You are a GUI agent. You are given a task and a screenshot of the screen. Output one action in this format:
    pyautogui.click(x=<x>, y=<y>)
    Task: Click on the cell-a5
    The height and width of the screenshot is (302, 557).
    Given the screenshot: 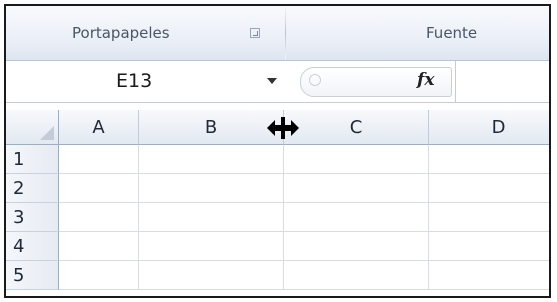 What is the action you would take?
    pyautogui.click(x=99, y=275)
    